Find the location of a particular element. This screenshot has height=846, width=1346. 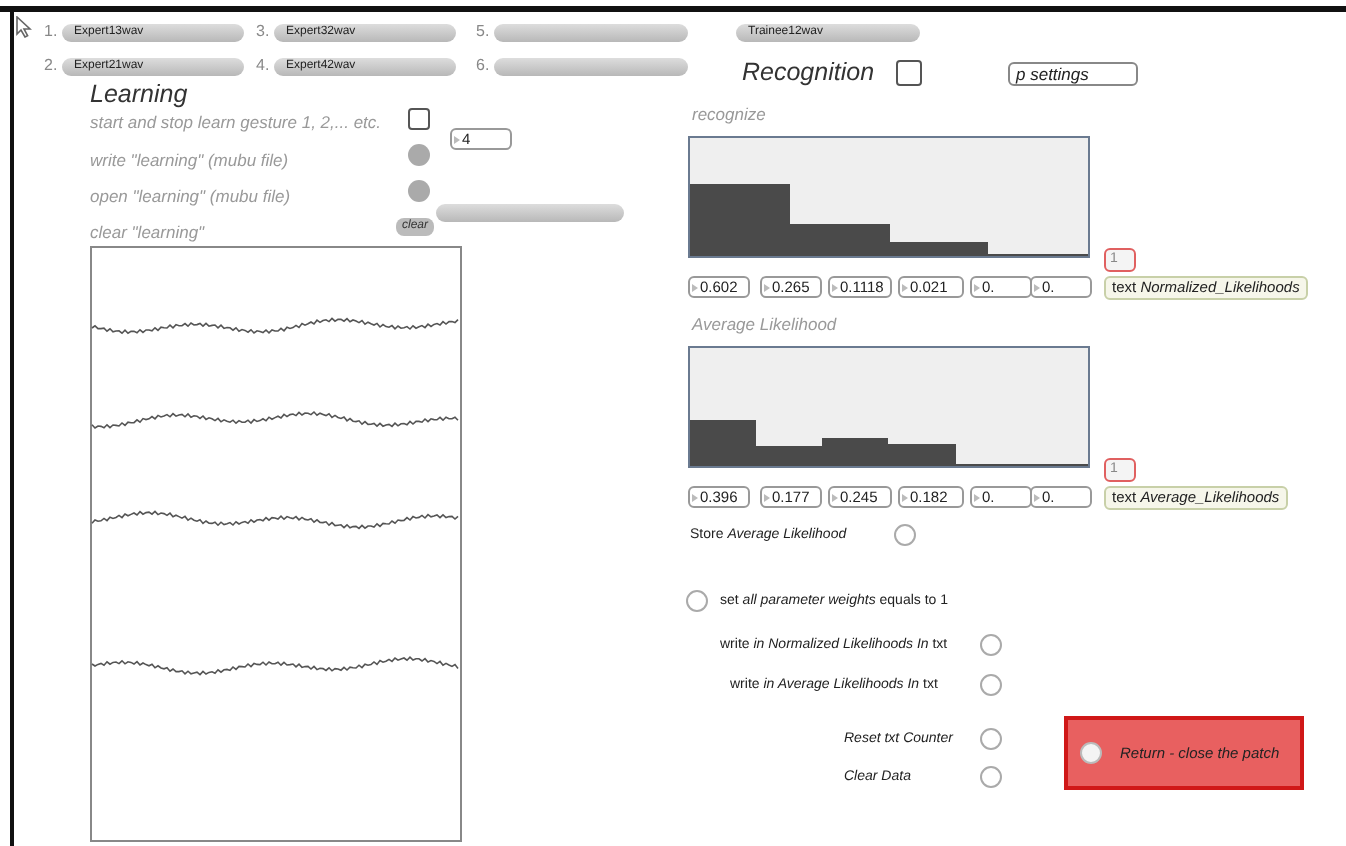

slot-number: 6. is located at coordinates (483, 65).